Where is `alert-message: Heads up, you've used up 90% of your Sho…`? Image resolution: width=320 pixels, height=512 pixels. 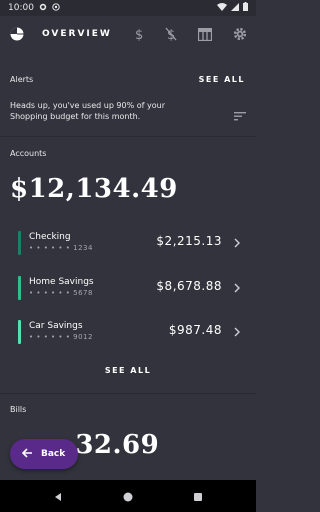
alert-message: Heads up, you've used up 90% of your Sho… is located at coordinates (87, 111).